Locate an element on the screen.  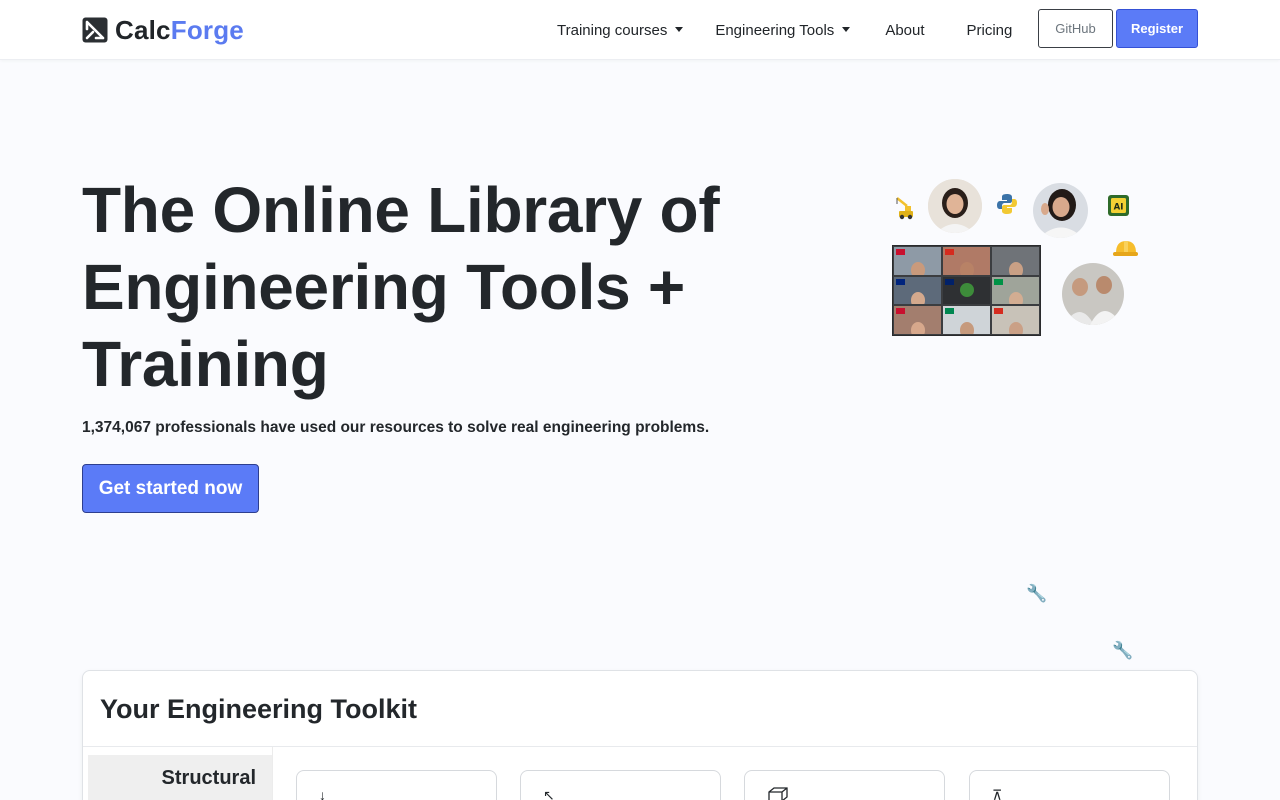
cube-icon is located at coordinates (778, 793).